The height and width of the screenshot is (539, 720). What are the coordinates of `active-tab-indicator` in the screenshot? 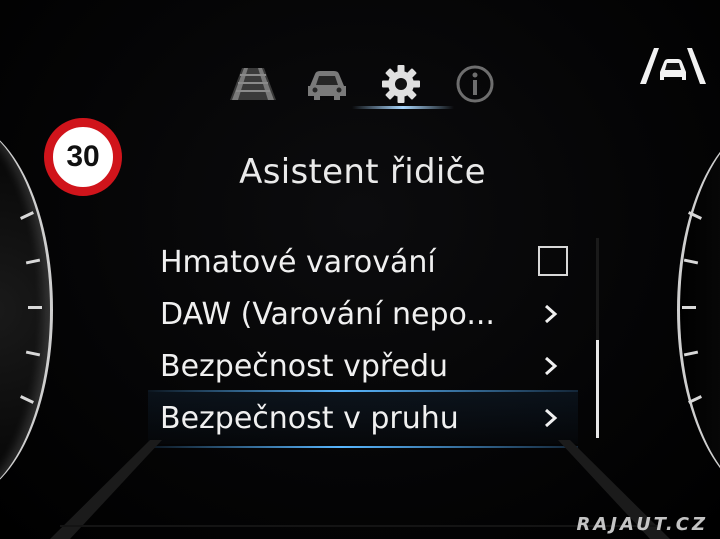 It's located at (403, 107).